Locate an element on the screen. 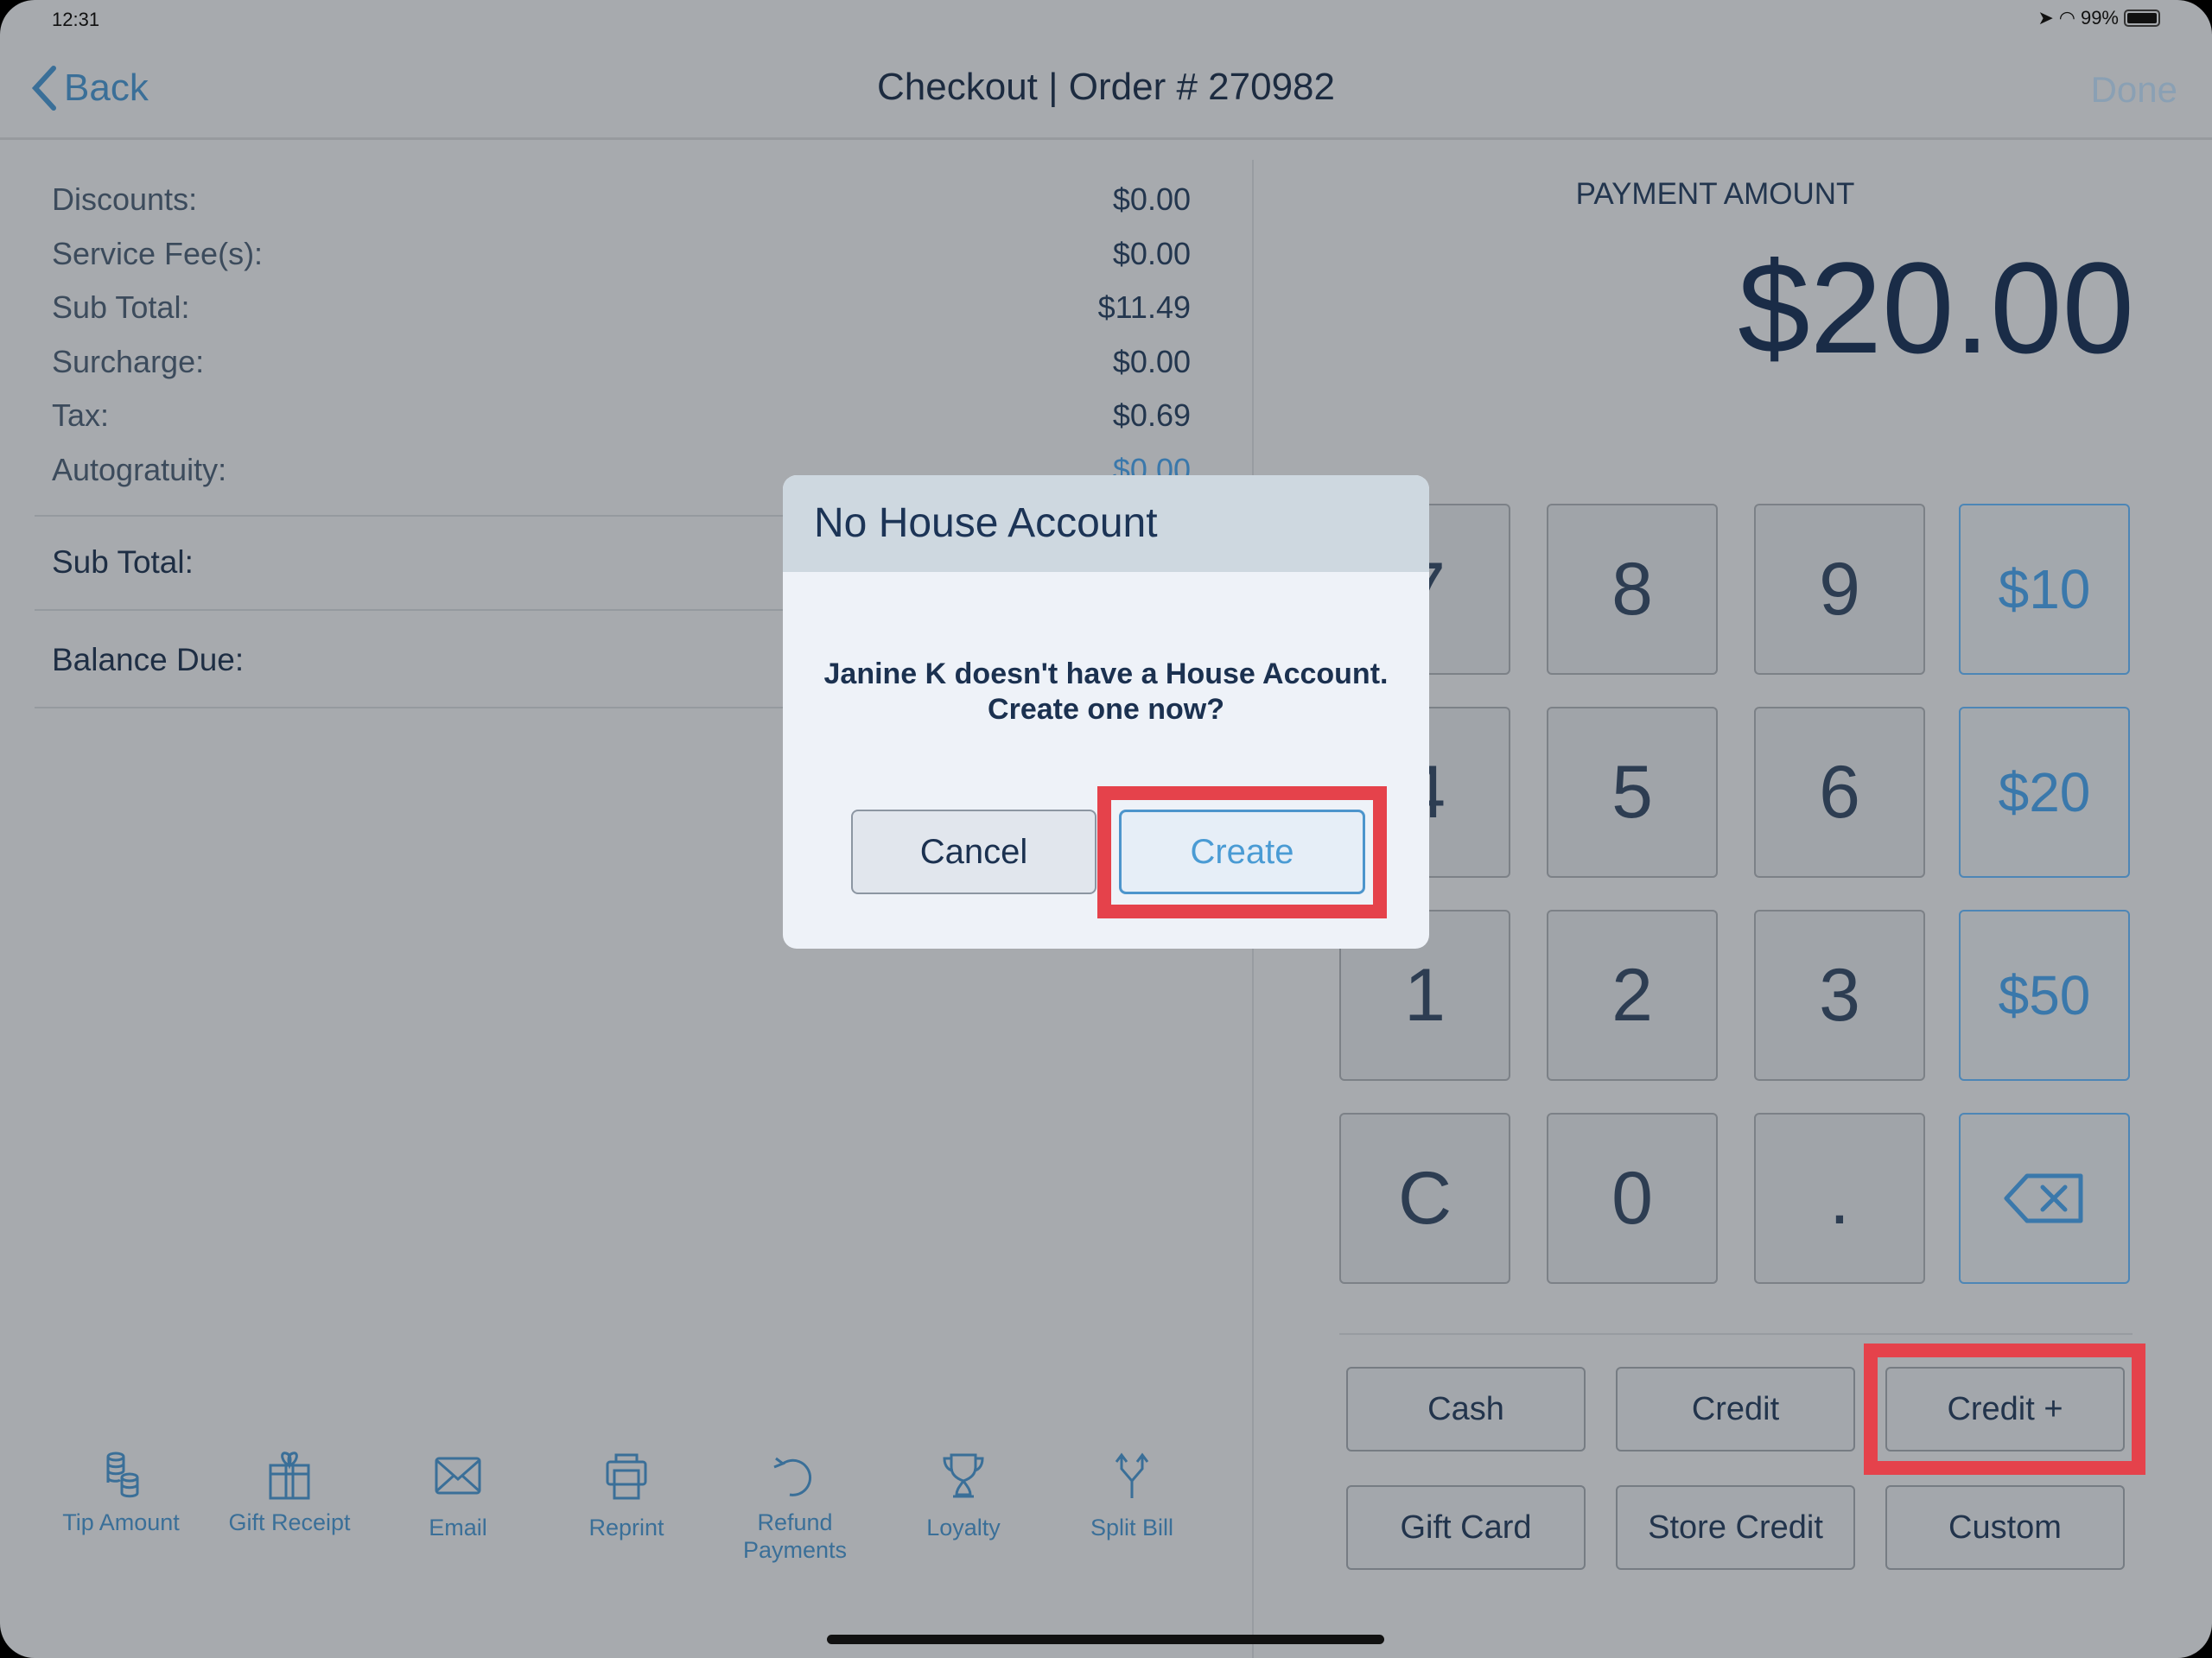 This screenshot has width=2212, height=1658. key-2: 2 is located at coordinates (1632, 995).